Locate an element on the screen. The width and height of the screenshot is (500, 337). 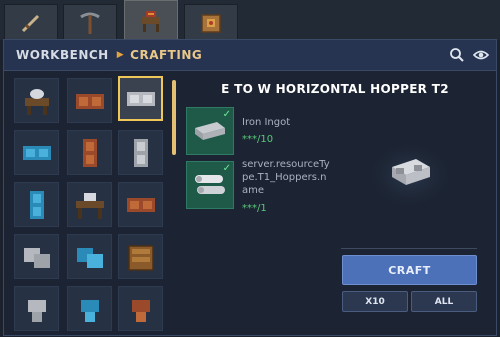
tab-tools is located at coordinates (90, 23).